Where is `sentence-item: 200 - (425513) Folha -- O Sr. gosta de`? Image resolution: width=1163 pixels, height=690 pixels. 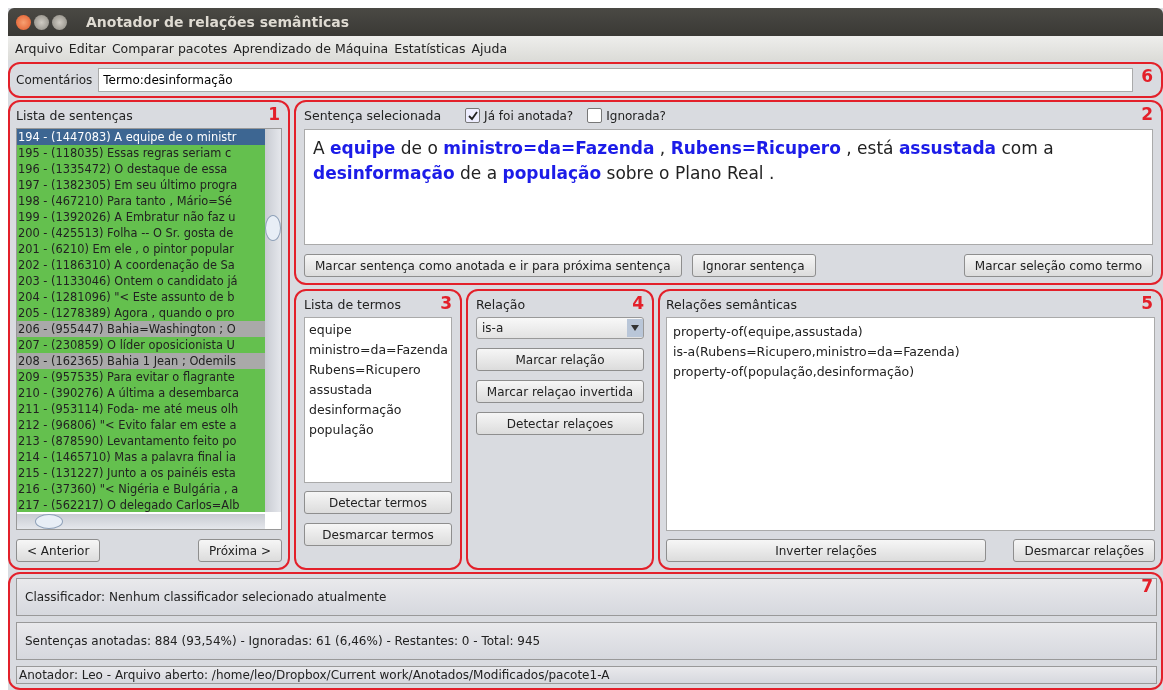 sentence-item: 200 - (425513) Folha -- O Sr. gosta de is located at coordinates (141, 233).